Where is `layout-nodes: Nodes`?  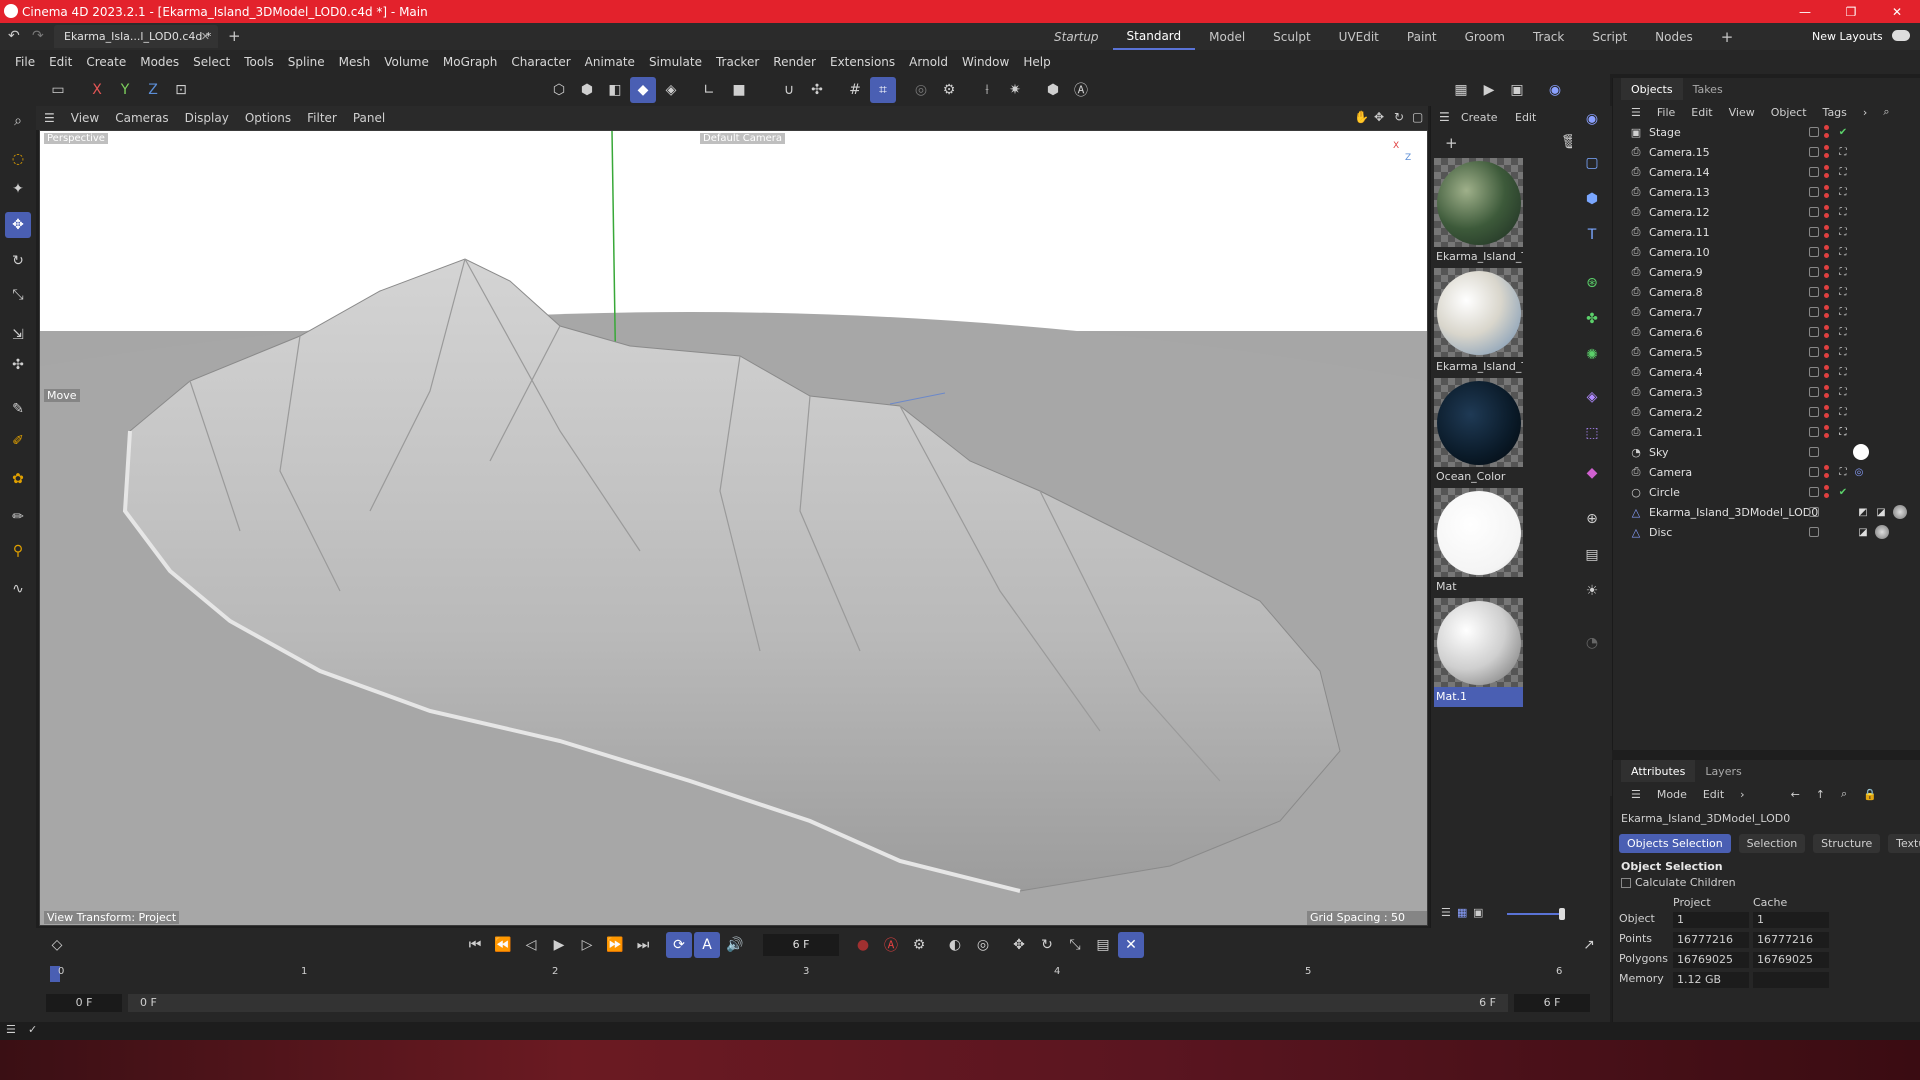
layout-nodes: Nodes is located at coordinates (1674, 36).